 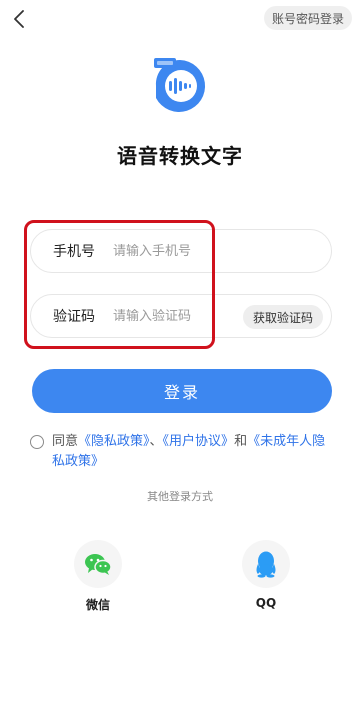 What do you see at coordinates (168, 316) in the screenshot?
I see `code-input` at bounding box center [168, 316].